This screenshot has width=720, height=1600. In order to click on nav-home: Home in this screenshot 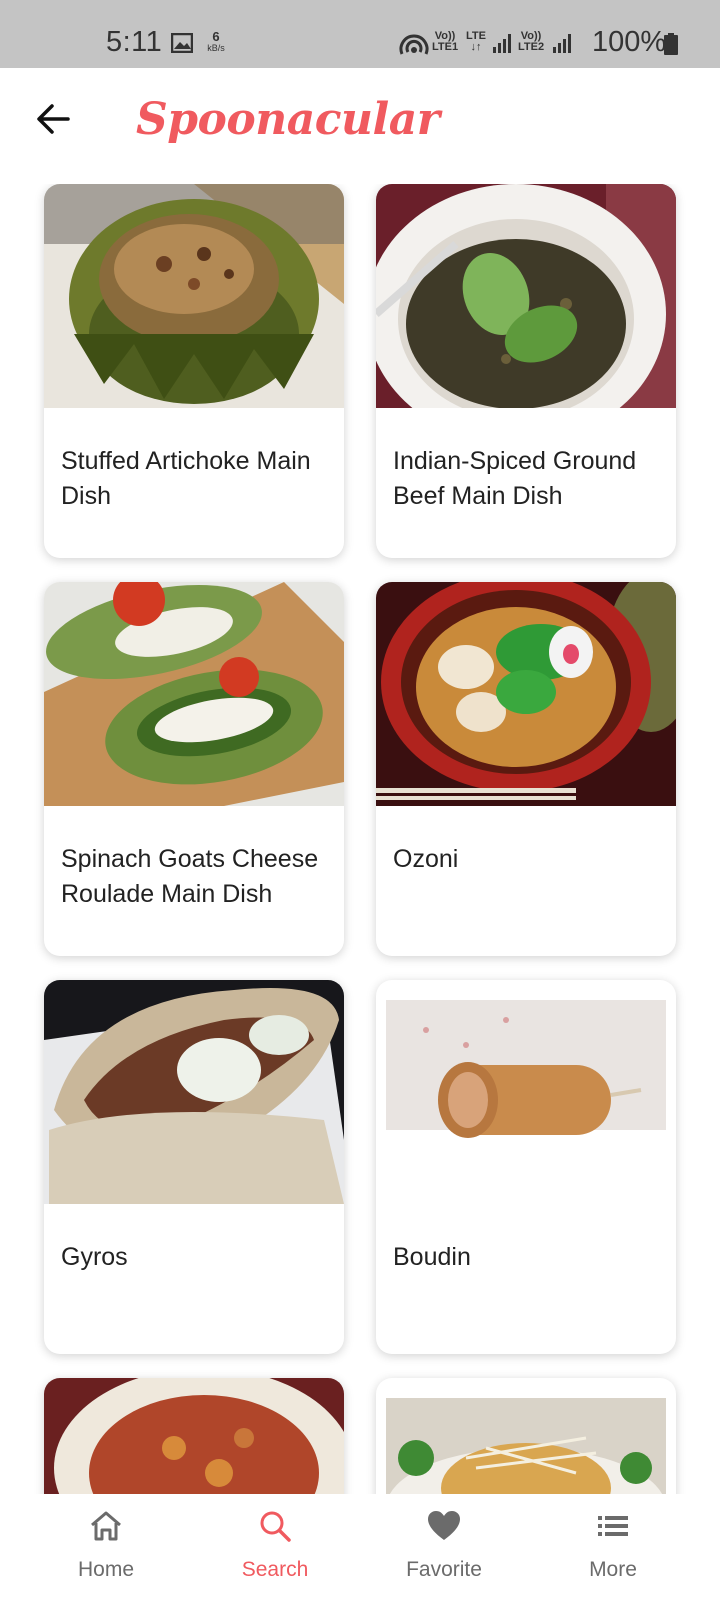, I will do `click(106, 1547)`.